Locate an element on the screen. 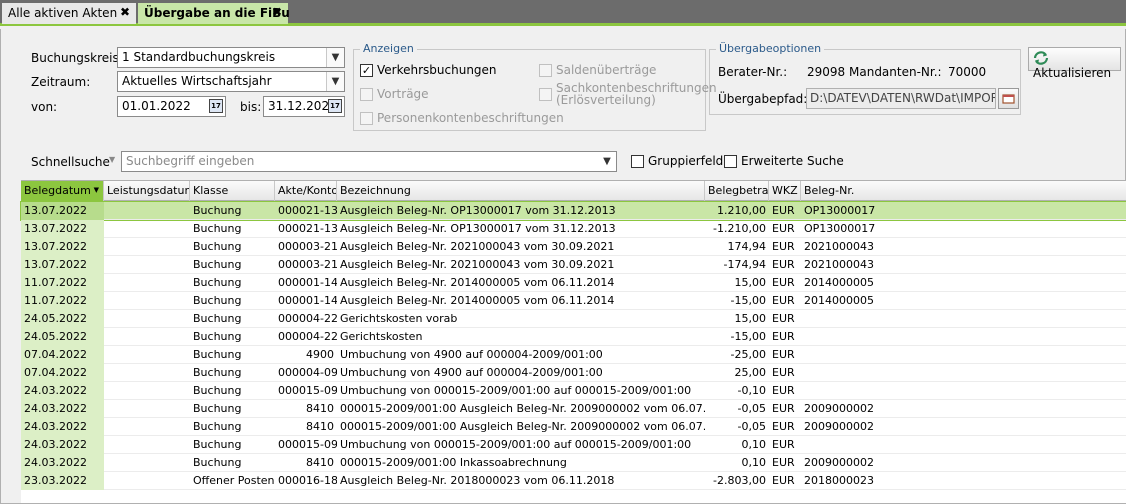  aktualisieren-button: Aktualisieren is located at coordinates (1074, 63).